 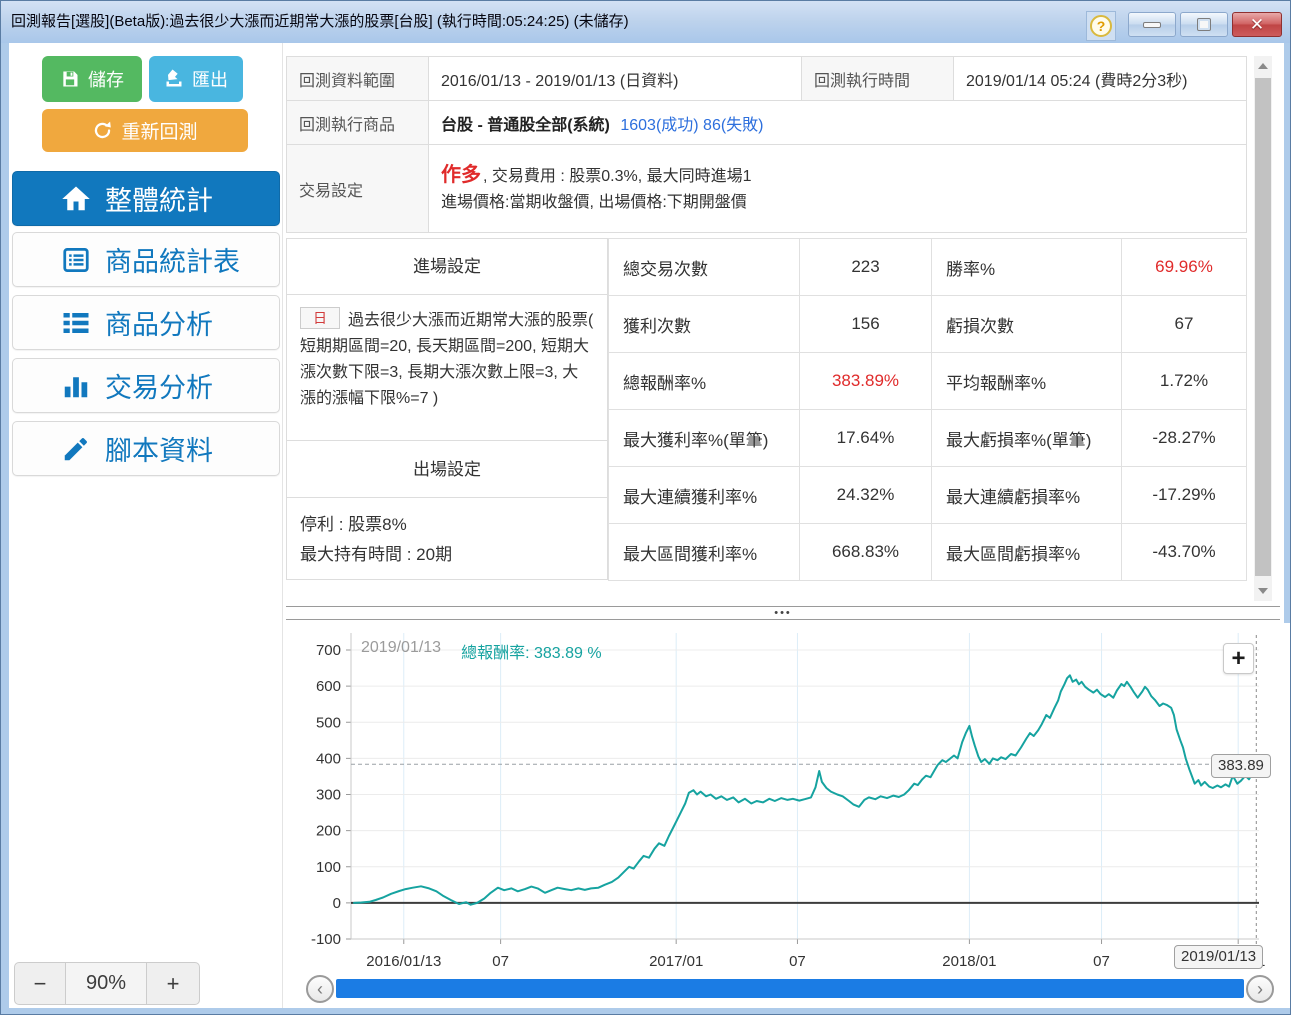 What do you see at coordinates (531, 653) in the screenshot?
I see `chart-header-series: 總報酬率: 383.89 %` at bounding box center [531, 653].